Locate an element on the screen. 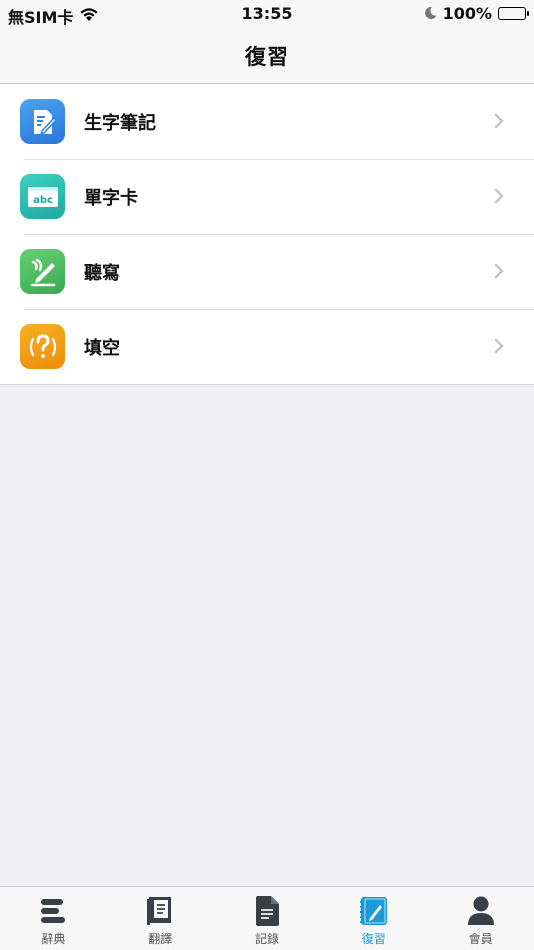  list-item-label: 填空 is located at coordinates (102, 348).